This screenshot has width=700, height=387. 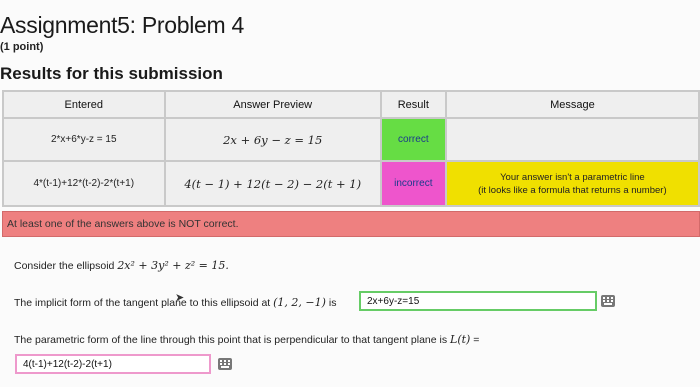 What do you see at coordinates (413, 139) in the screenshot?
I see `result-correct-cell: correct` at bounding box center [413, 139].